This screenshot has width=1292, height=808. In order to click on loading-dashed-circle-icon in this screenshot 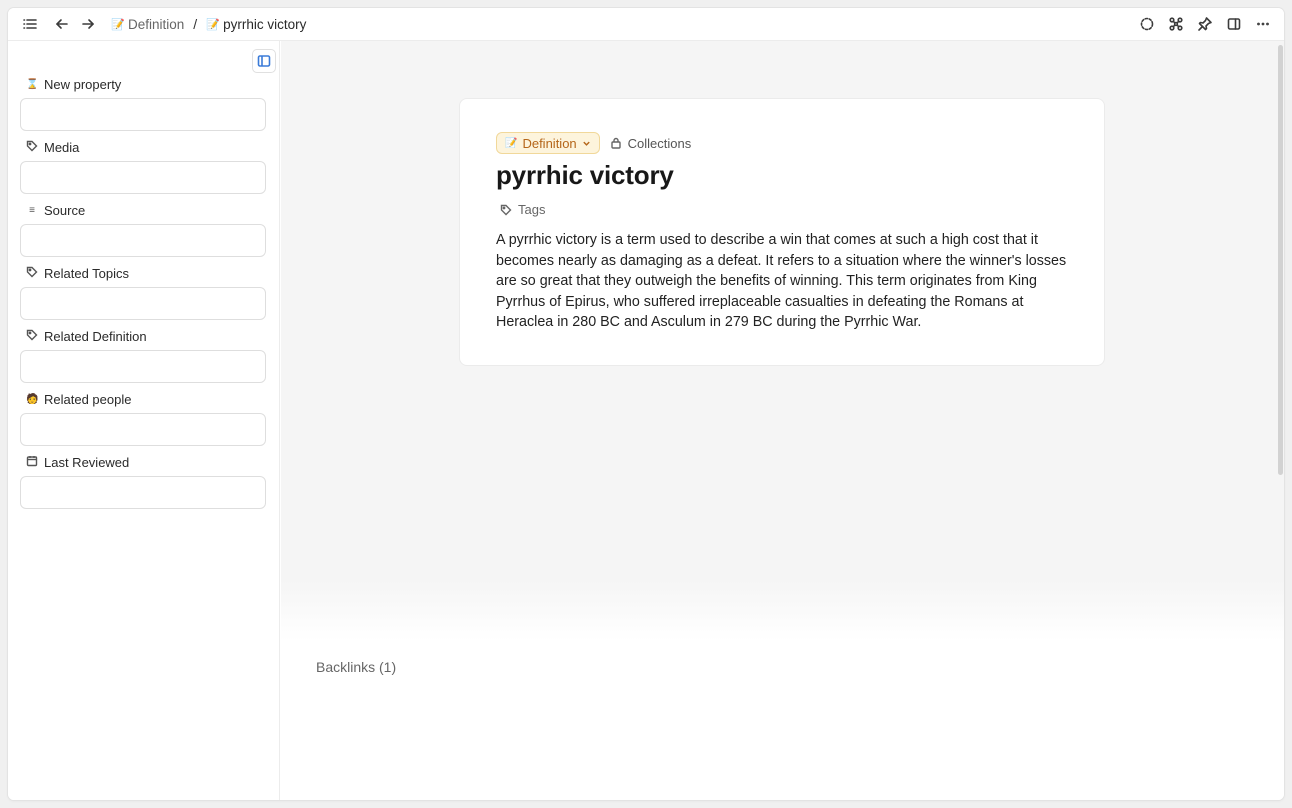, I will do `click(1147, 24)`.